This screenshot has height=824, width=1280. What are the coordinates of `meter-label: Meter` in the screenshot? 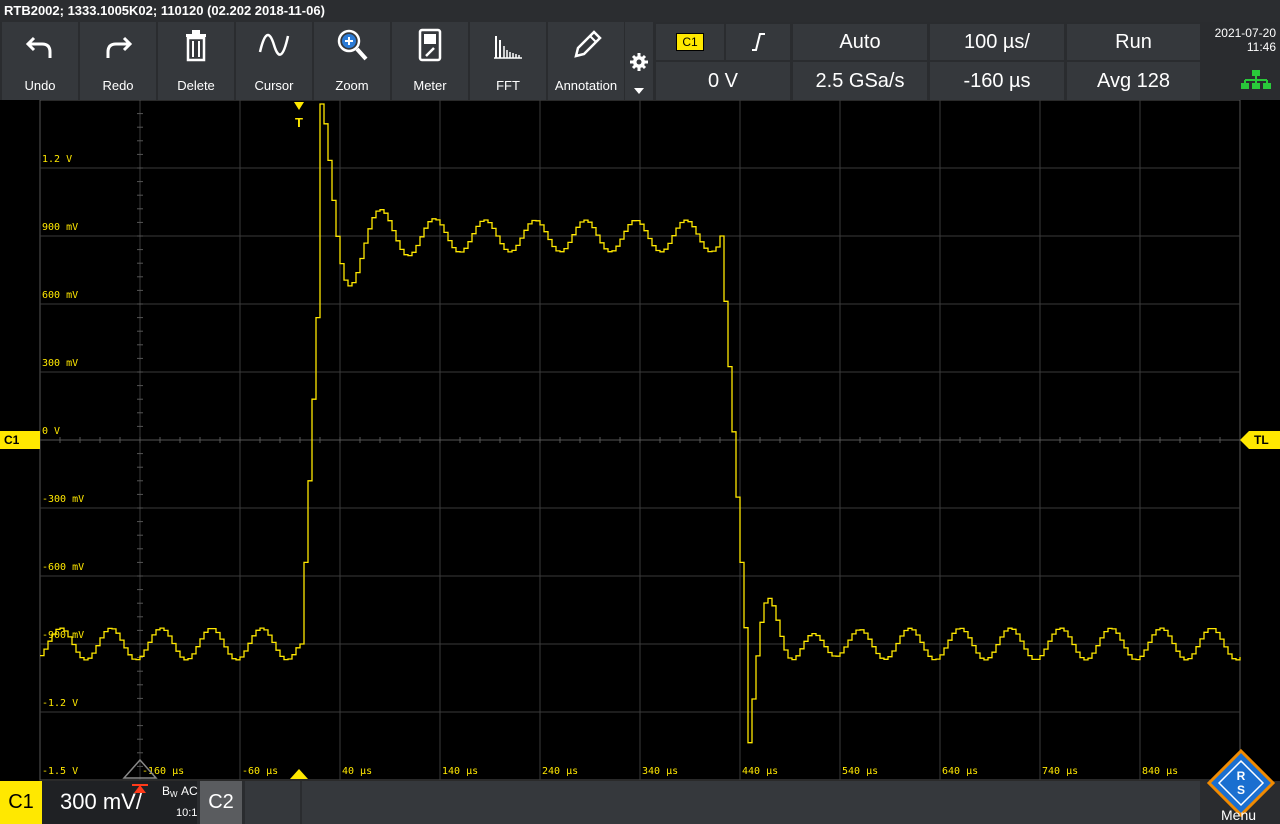 It's located at (430, 85).